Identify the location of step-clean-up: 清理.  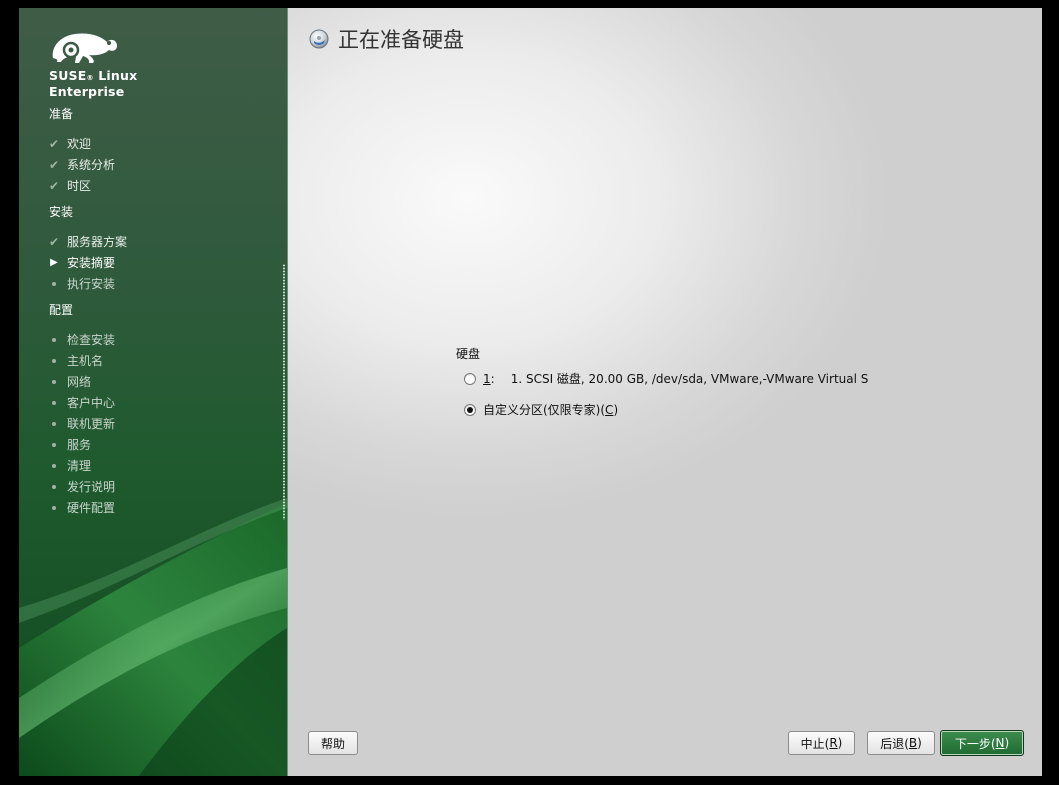
(69, 466).